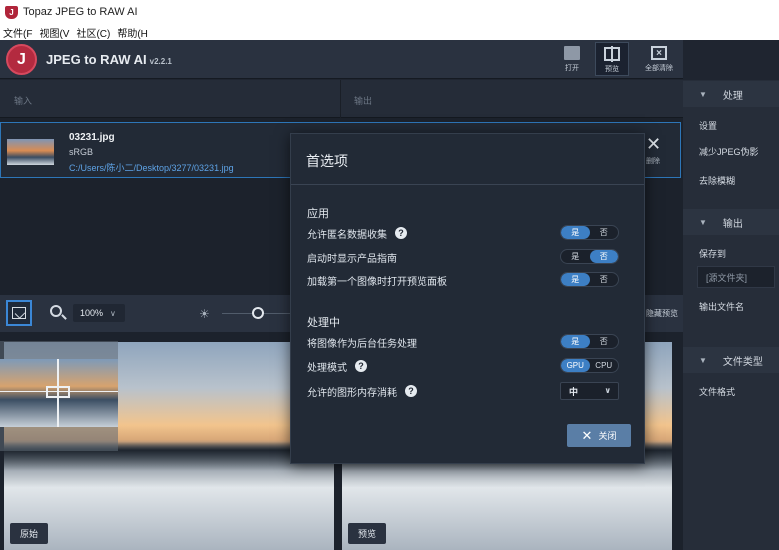 This screenshot has width=779, height=550. I want to click on proc-mode-label: 处理模式, so click(327, 368).